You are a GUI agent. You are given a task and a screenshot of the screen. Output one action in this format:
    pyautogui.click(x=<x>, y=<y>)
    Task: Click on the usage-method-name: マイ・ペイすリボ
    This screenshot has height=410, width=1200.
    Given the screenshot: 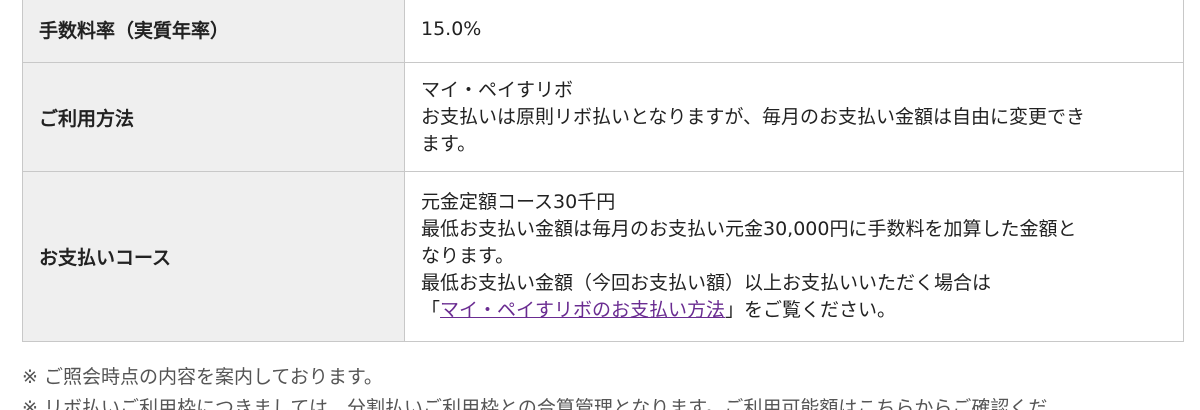 What is the action you would take?
    pyautogui.click(x=497, y=89)
    